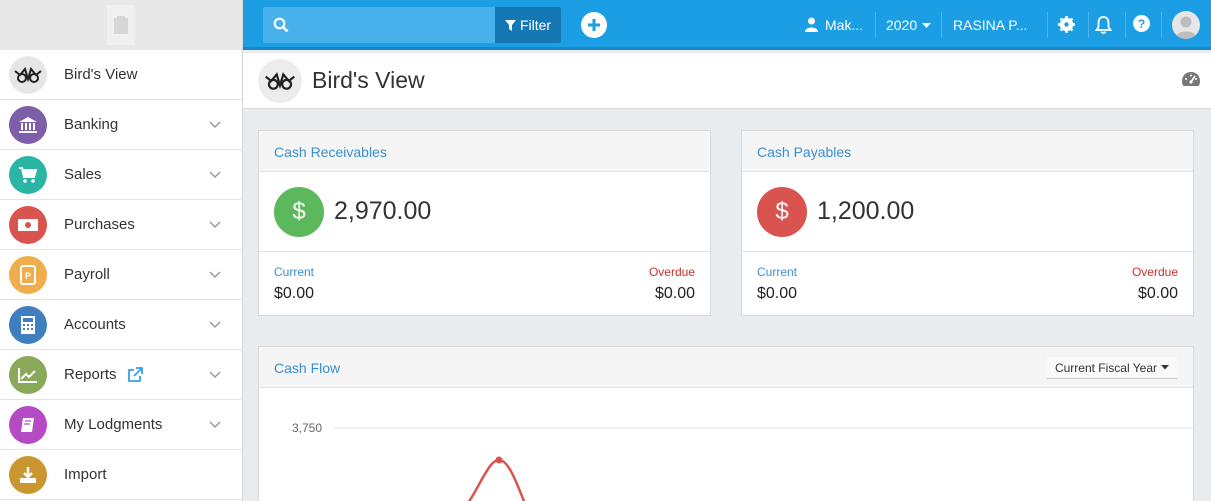 The width and height of the screenshot is (1211, 501). I want to click on money-icon, so click(28, 224).